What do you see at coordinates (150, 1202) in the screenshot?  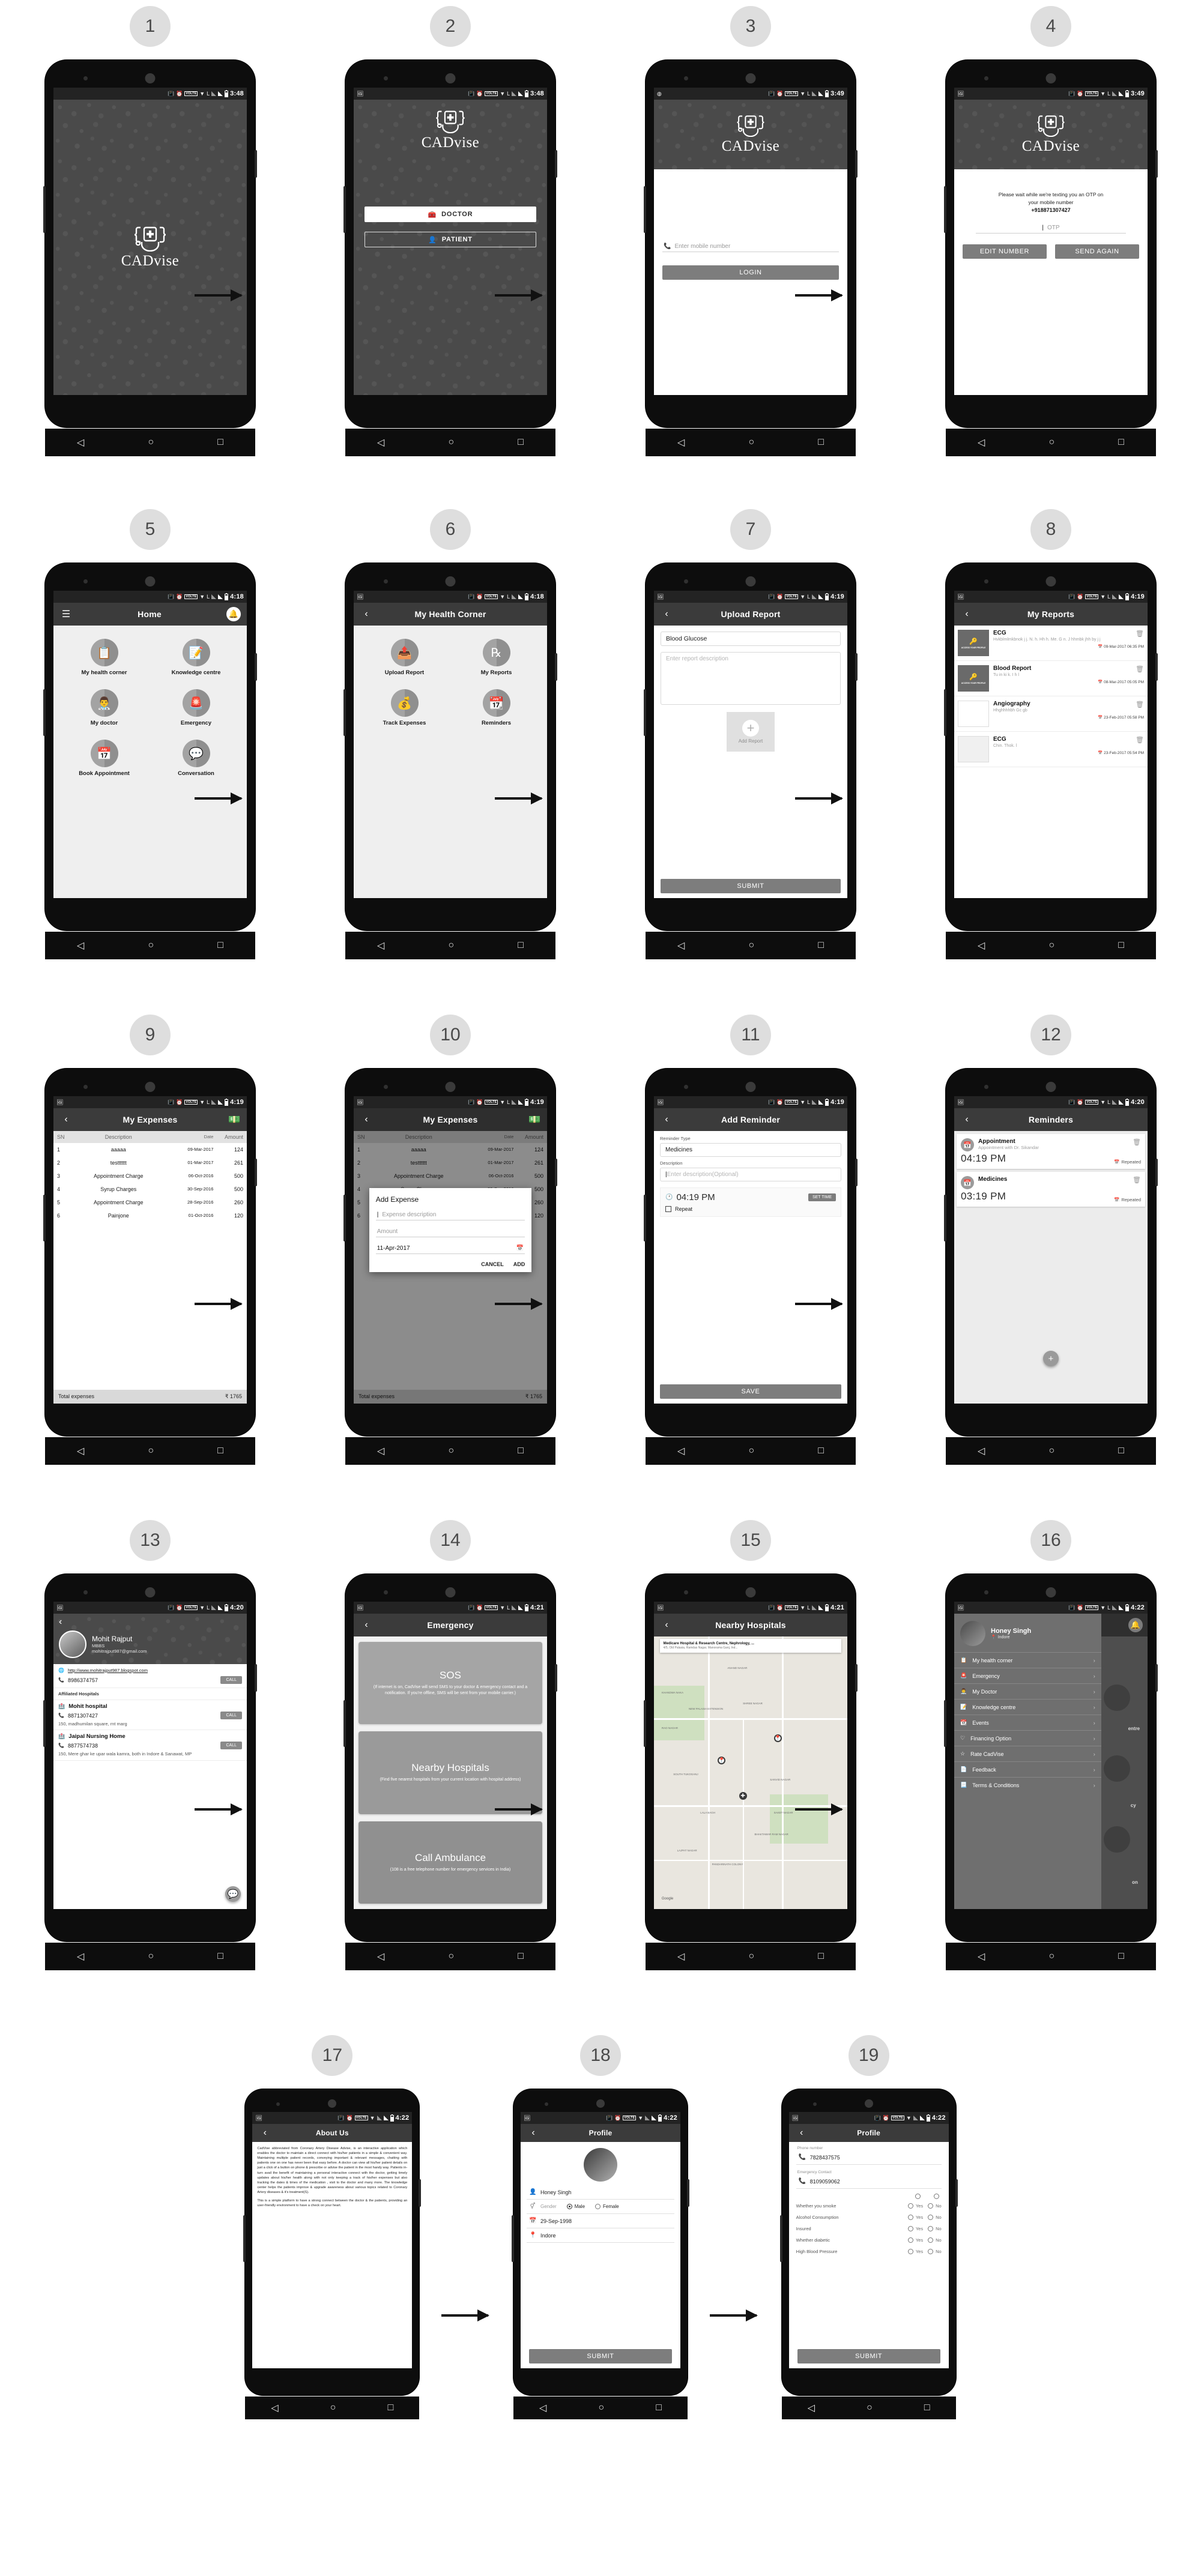 I see `table-row: 5 Appointment Charge 28-Sep-2016 260` at bounding box center [150, 1202].